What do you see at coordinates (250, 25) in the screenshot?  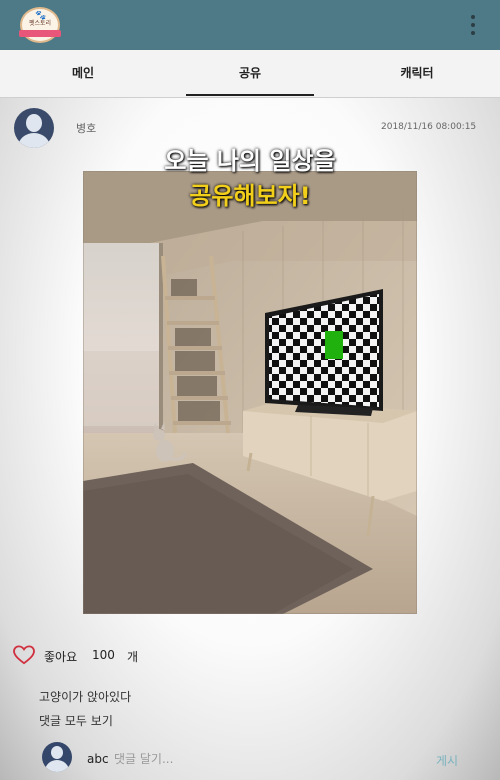 I see `app-bar: 🐾 펫스토리` at bounding box center [250, 25].